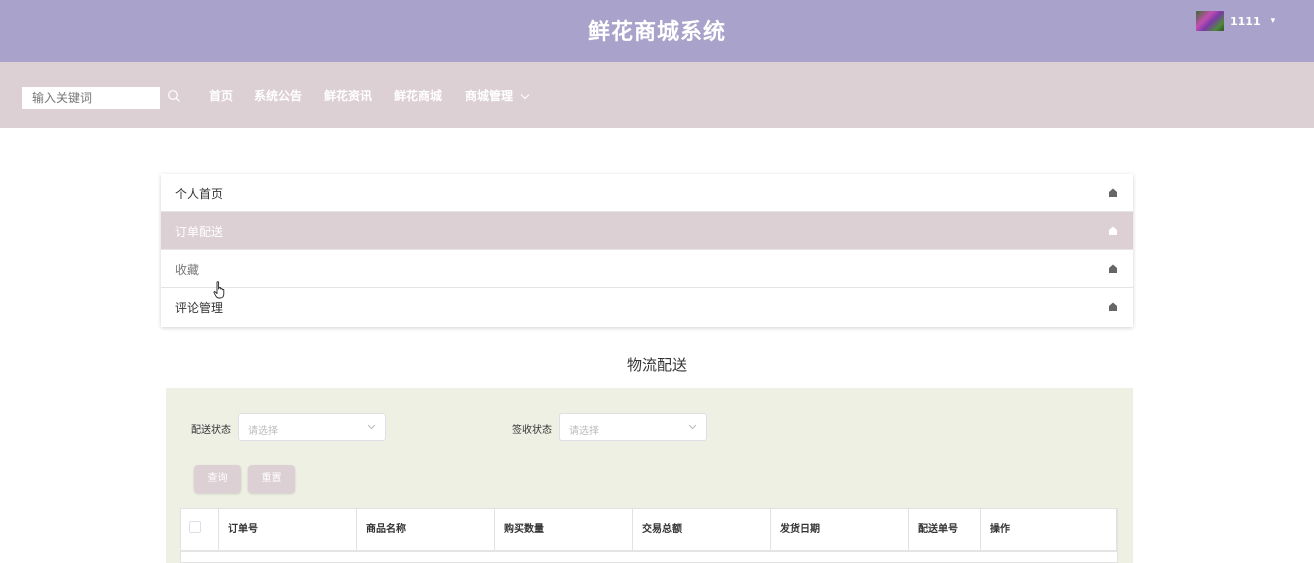 Image resolution: width=1314 pixels, height=563 pixels. Describe the element at coordinates (1273, 21) in the screenshot. I see `caret-down-icon: ▾` at that location.